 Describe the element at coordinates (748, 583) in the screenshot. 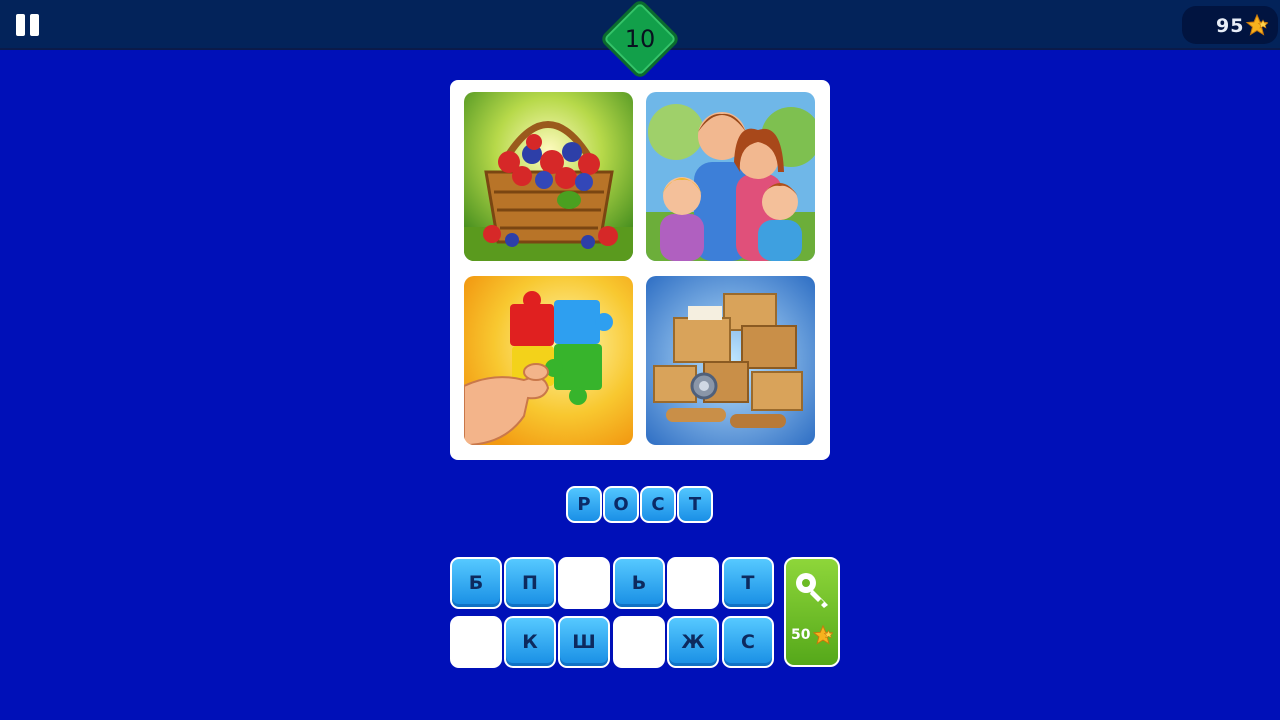

I see `letter-key: Т` at that location.